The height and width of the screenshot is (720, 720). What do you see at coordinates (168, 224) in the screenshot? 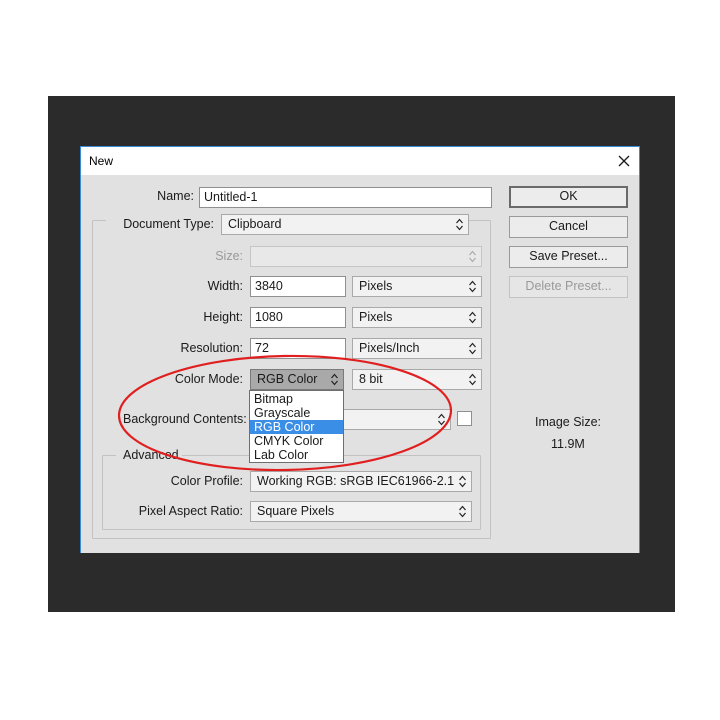
I see `document-type-label: Document Type:` at bounding box center [168, 224].